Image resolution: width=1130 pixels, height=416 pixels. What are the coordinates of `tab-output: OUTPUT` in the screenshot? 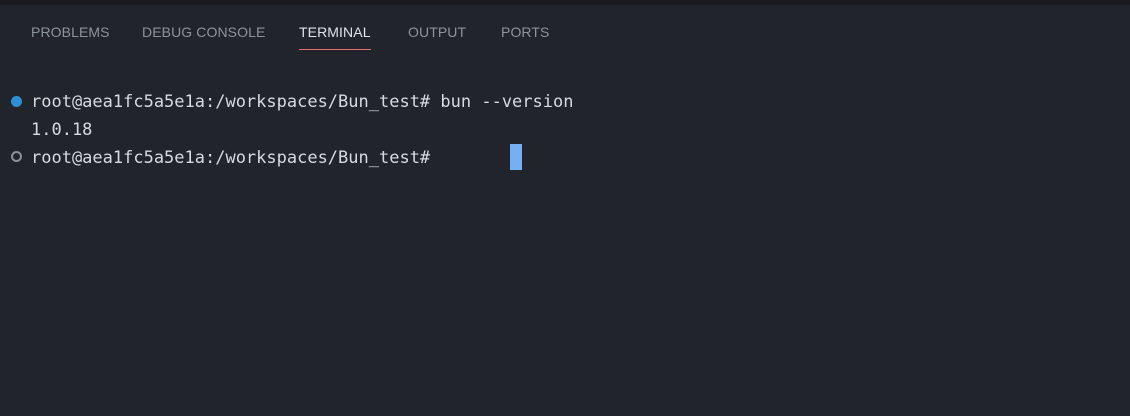 It's located at (437, 37).